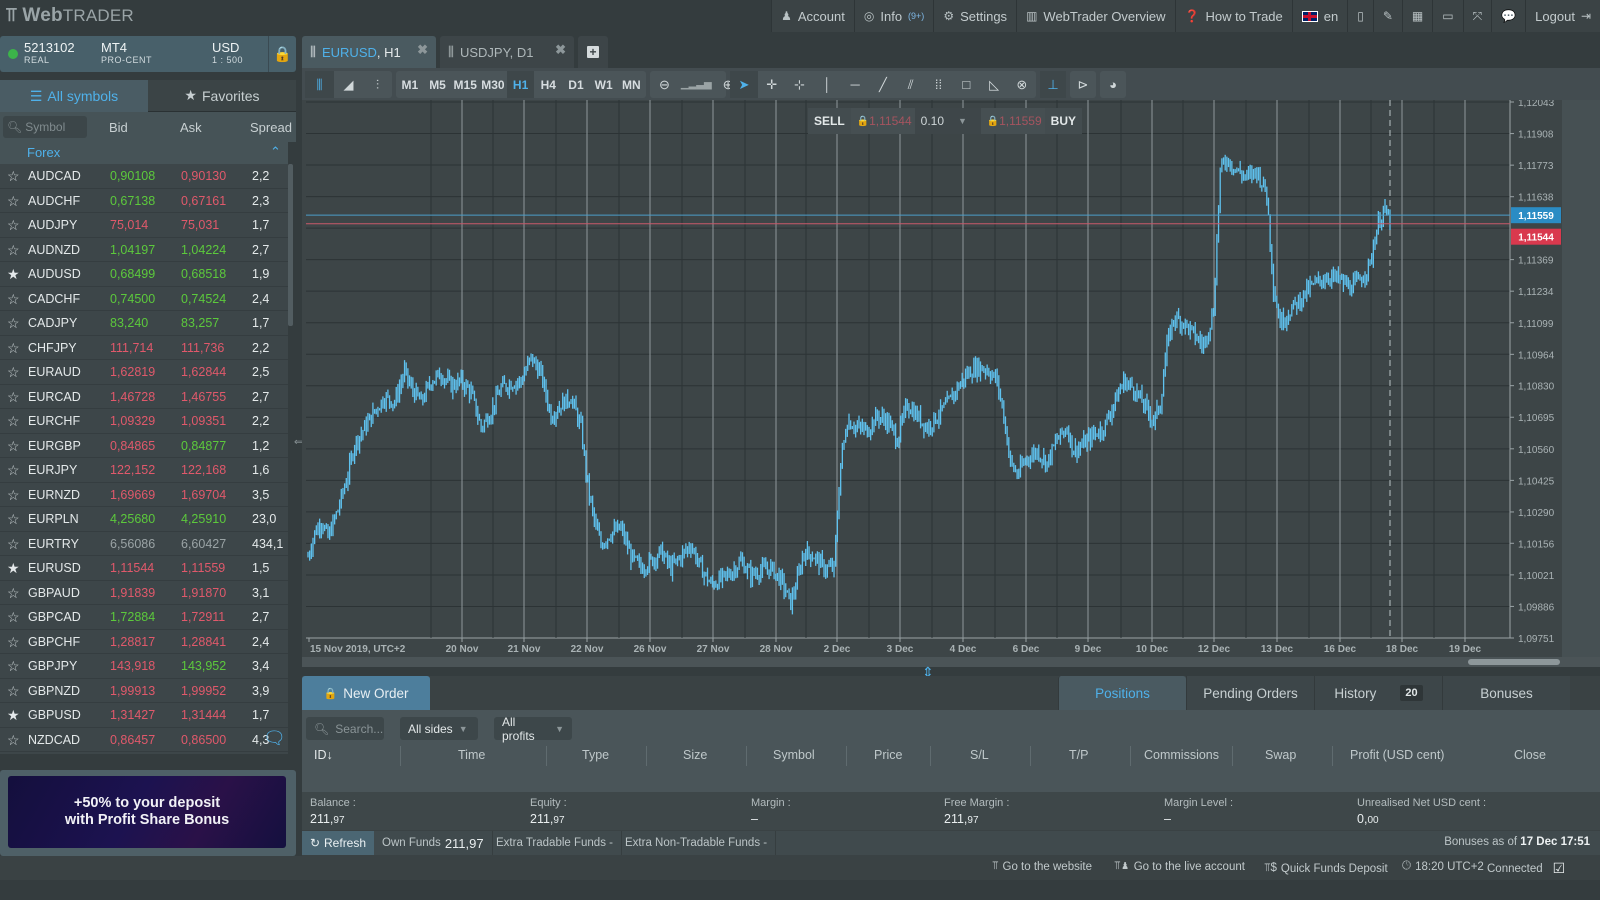  Describe the element at coordinates (465, 84) in the screenshot. I see `timeframe-m15: M15` at that location.